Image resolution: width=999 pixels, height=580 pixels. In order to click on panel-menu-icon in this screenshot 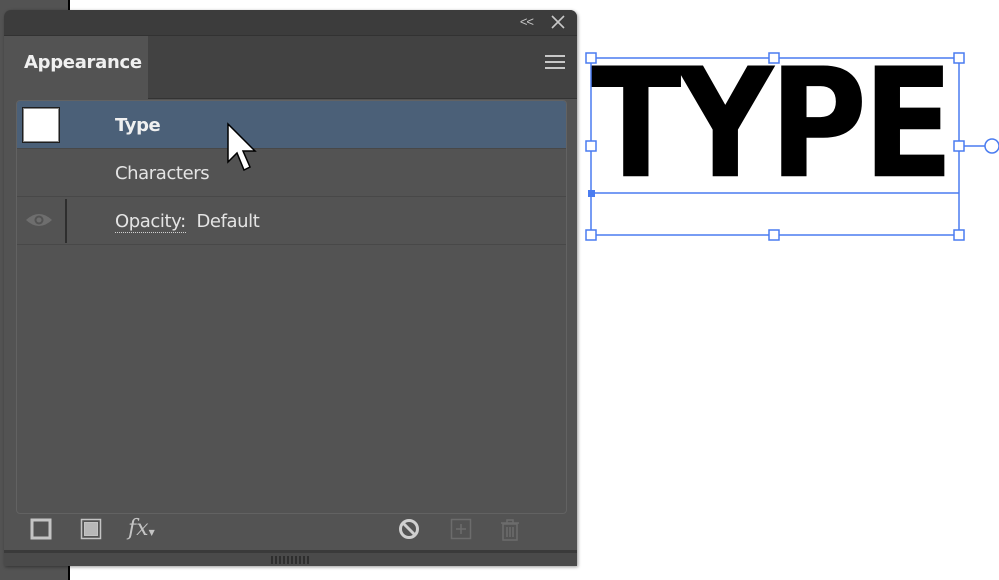, I will do `click(555, 63)`.